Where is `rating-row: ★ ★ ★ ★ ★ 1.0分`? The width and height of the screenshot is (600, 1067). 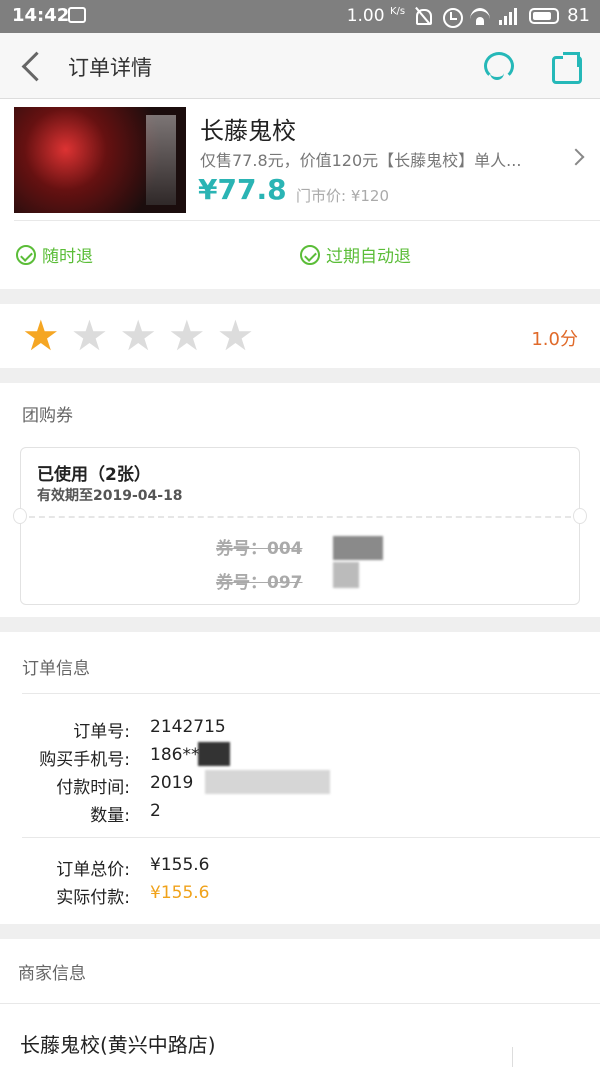 rating-row: ★ ★ ★ ★ ★ 1.0分 is located at coordinates (300, 336).